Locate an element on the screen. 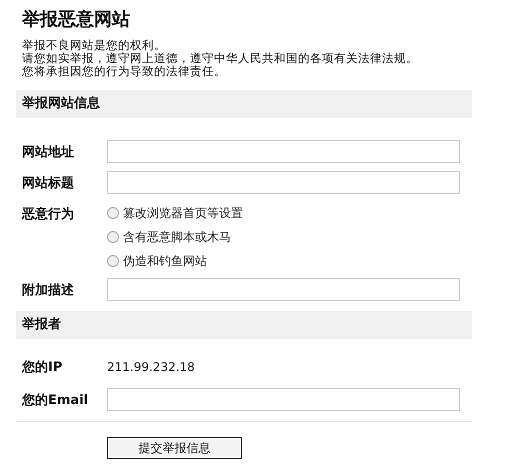 This screenshot has height=464, width=527. intro-text: 您将承担因您的行为导致的法律责任。 is located at coordinates (124, 71).